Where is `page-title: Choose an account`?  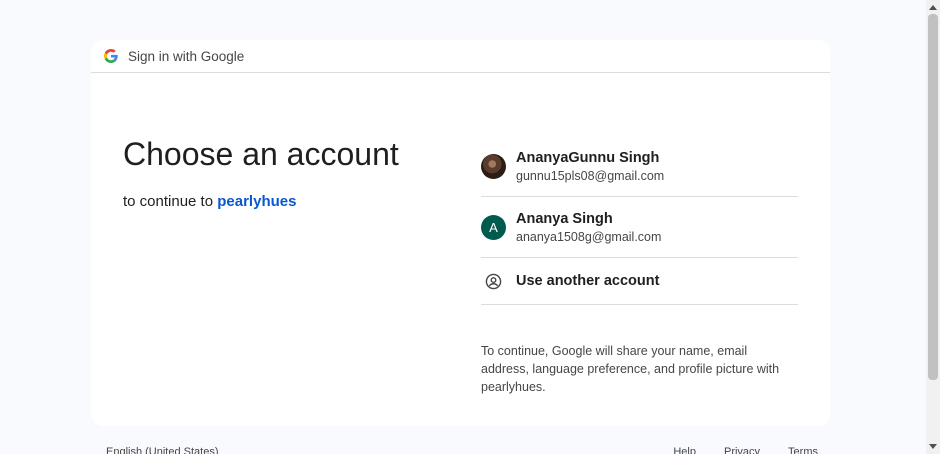 page-title: Choose an account is located at coordinates (261, 154).